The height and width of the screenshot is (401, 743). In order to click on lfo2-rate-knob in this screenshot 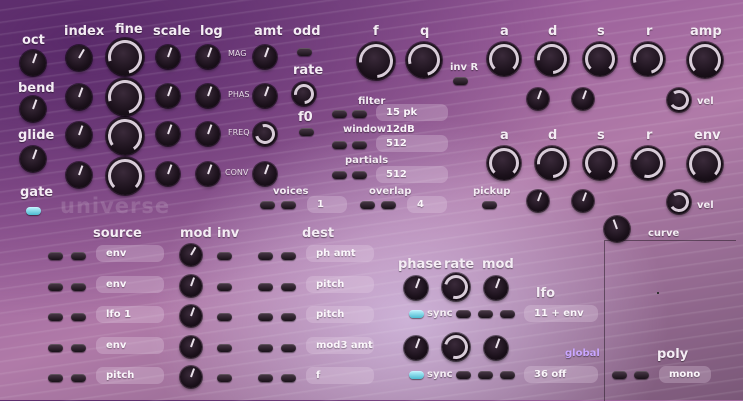, I will do `click(456, 347)`.